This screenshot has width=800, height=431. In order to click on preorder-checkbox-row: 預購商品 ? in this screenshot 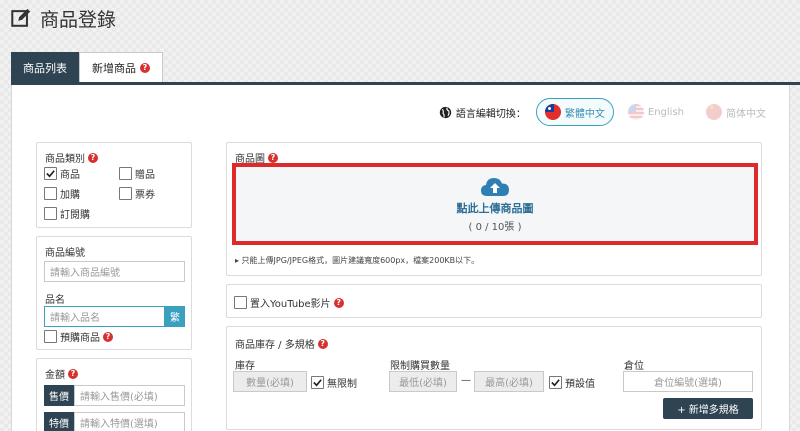, I will do `click(78, 336)`.